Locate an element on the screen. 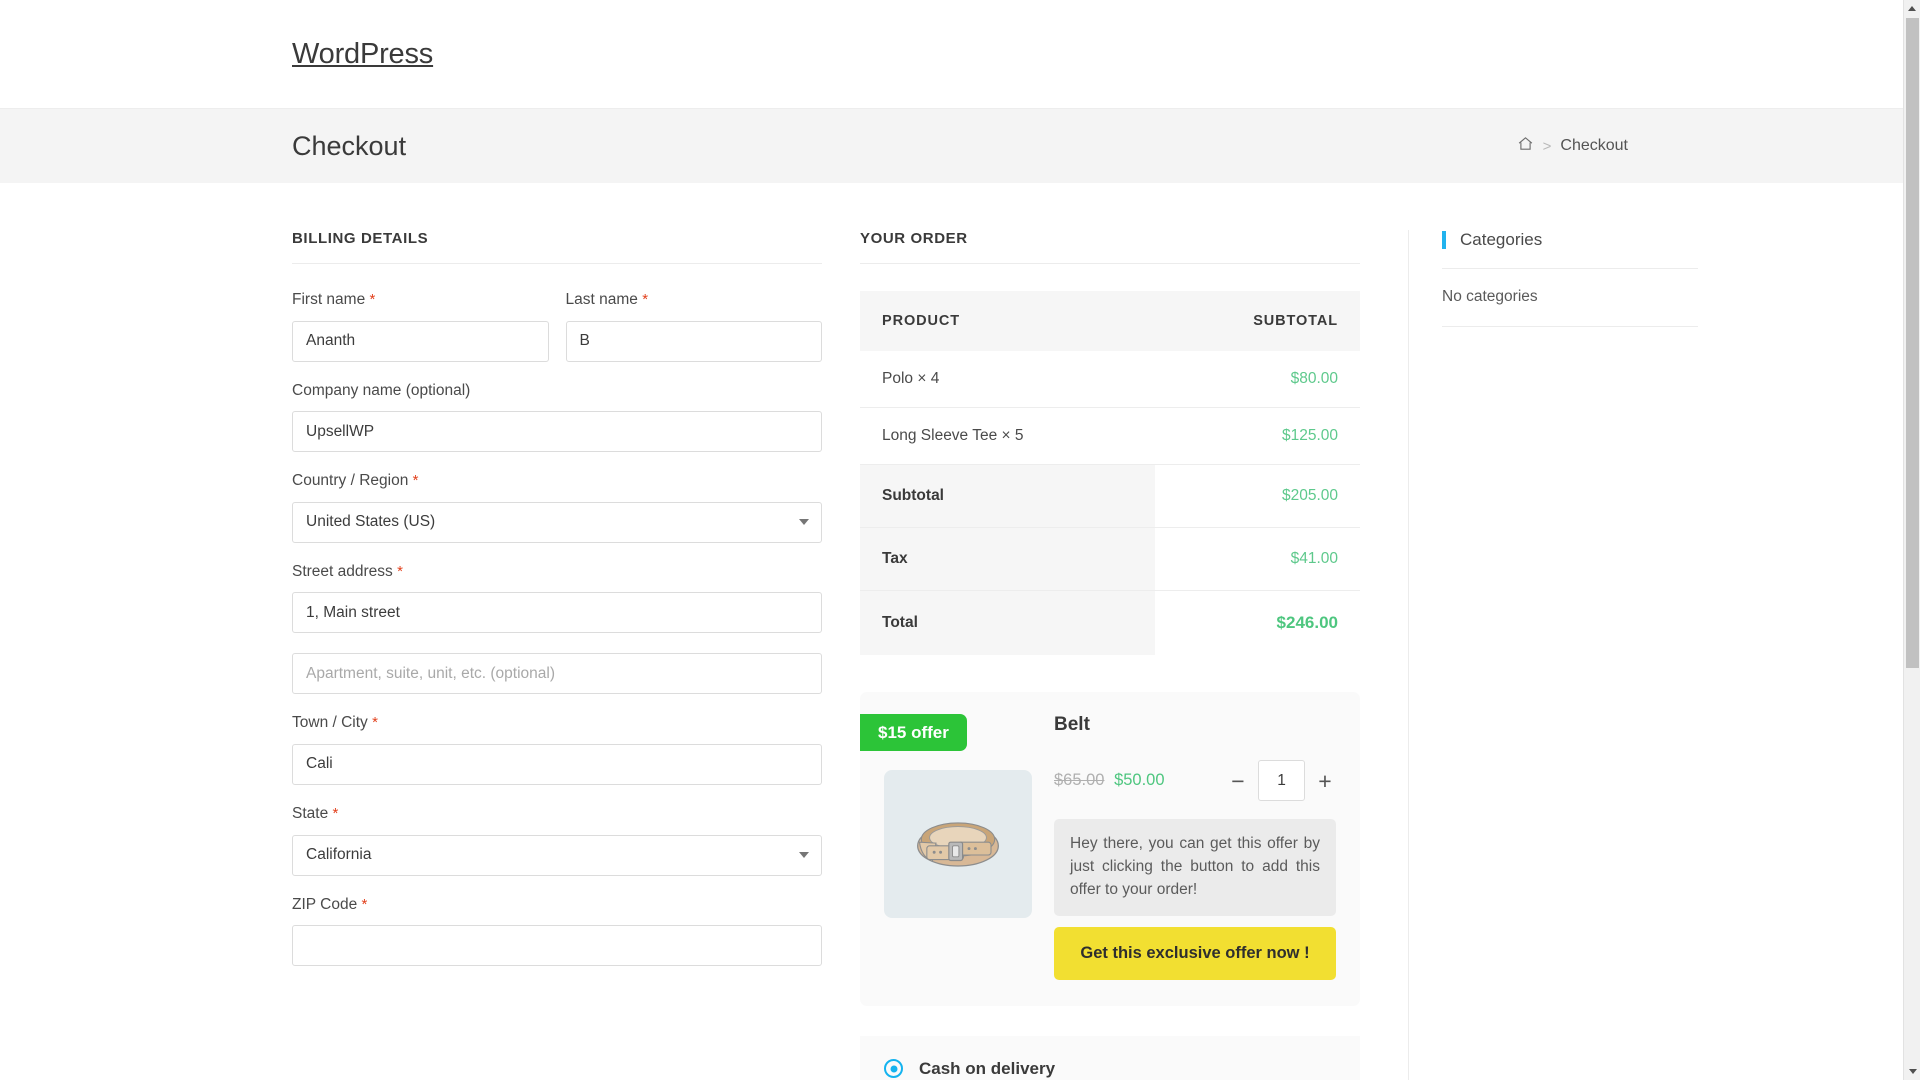 This screenshot has height=1080, width=1920. item-name: Polo is located at coordinates (898, 378).